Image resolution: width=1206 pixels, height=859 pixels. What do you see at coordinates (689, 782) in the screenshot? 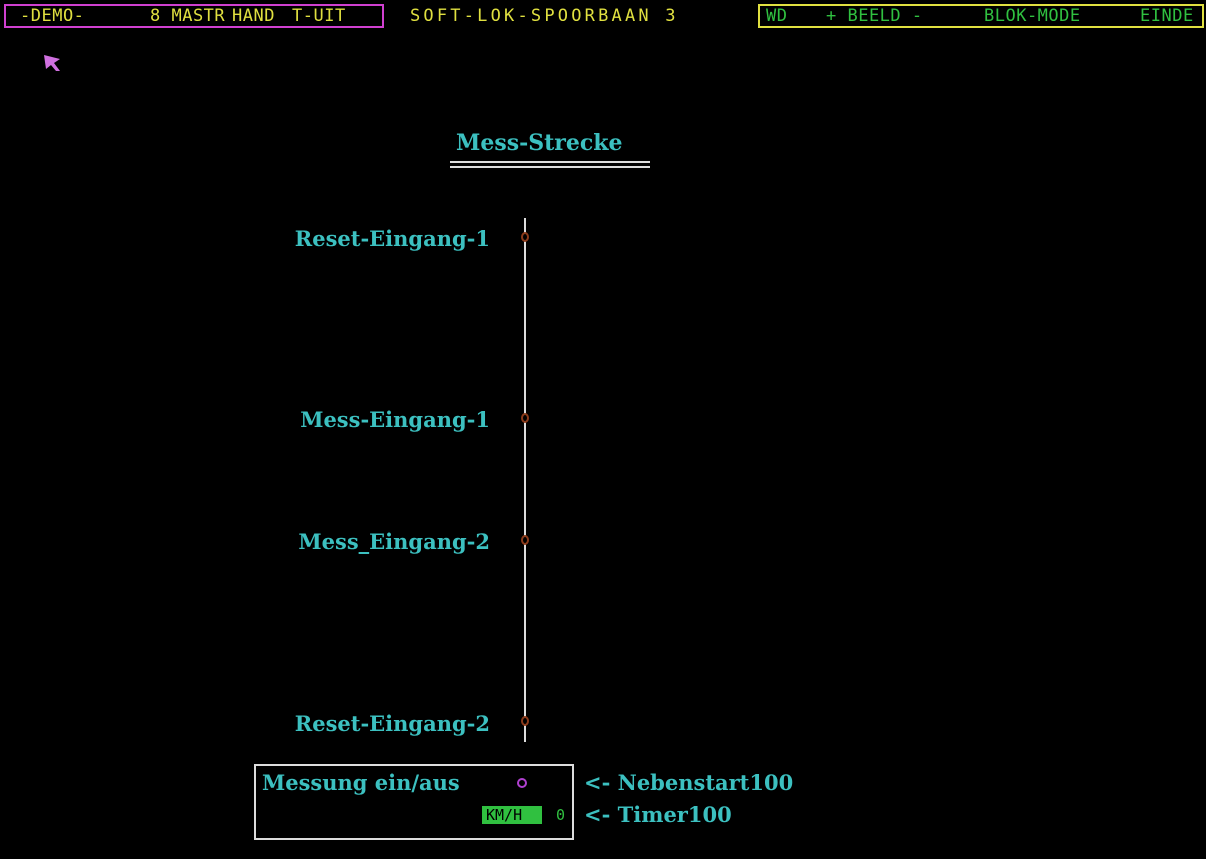
I see `link-nebenstart: <- Nebenstart100` at bounding box center [689, 782].